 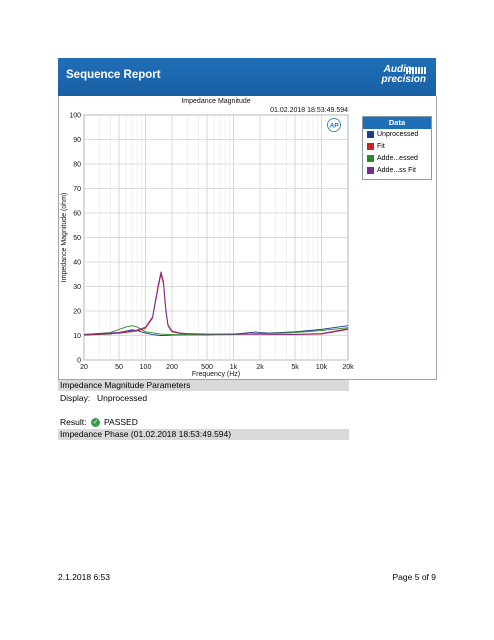 What do you see at coordinates (234, 367) in the screenshot?
I see `x-tick-label: 1k` at bounding box center [234, 367].